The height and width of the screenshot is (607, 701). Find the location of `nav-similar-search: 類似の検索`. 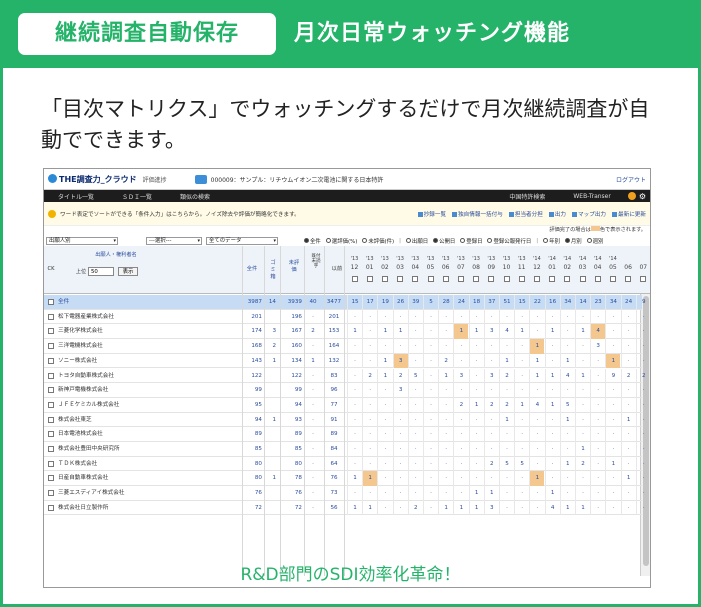

nav-similar-search: 類似の検索 is located at coordinates (195, 196).